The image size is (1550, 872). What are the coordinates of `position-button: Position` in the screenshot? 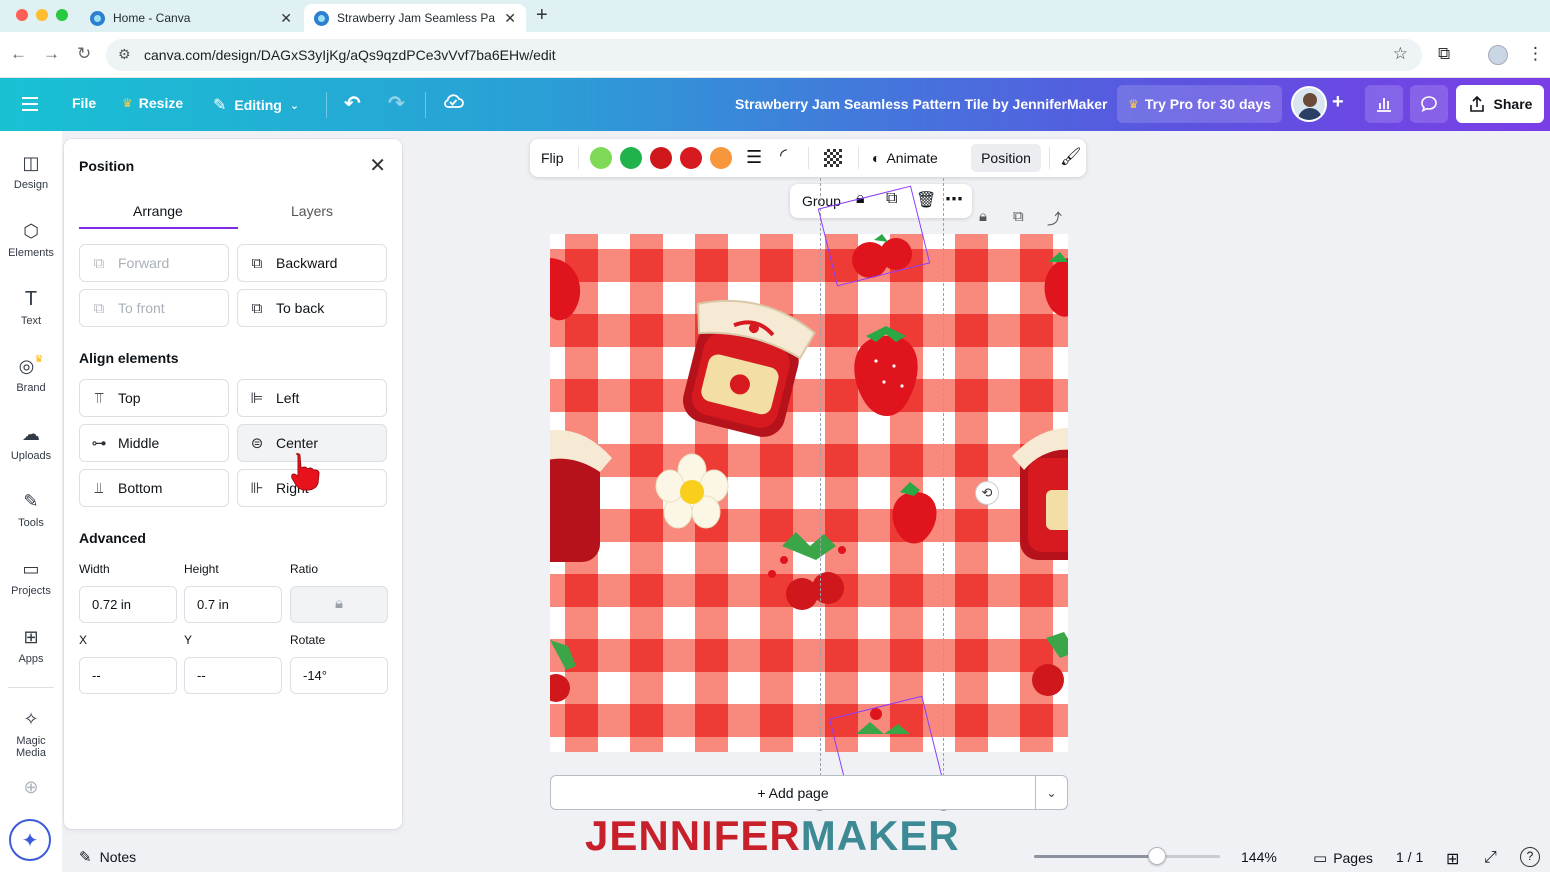 It's located at (1006, 158).